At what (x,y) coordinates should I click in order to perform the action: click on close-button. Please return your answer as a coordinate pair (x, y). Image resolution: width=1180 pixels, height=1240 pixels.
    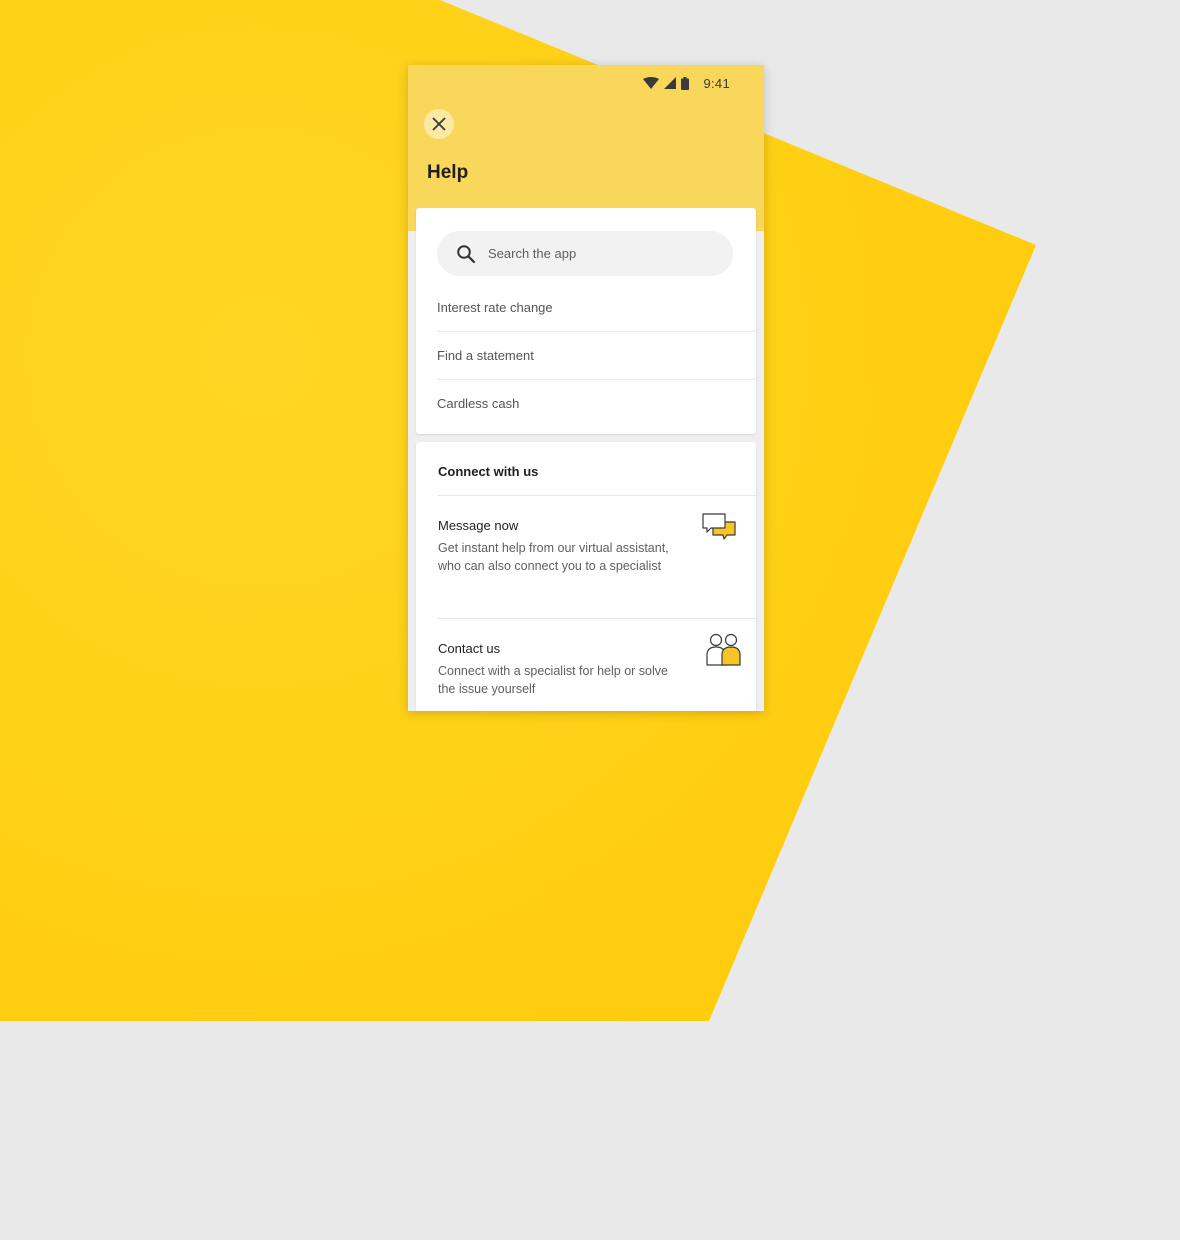
    Looking at the image, I should click on (439, 124).